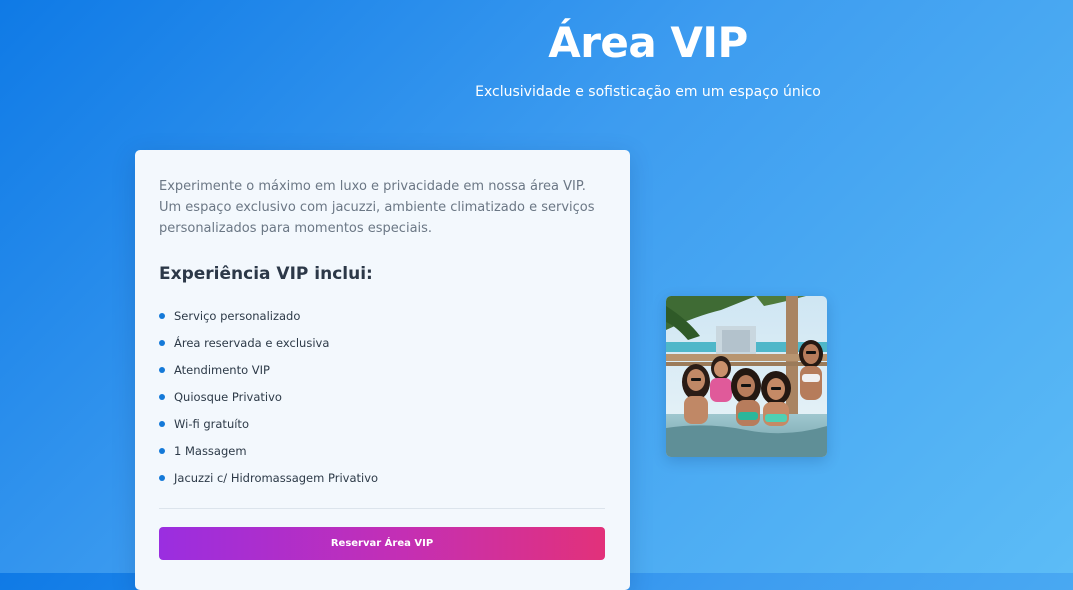  I want to click on reserve-vip-button: Reservar Área VIP, so click(382, 543).